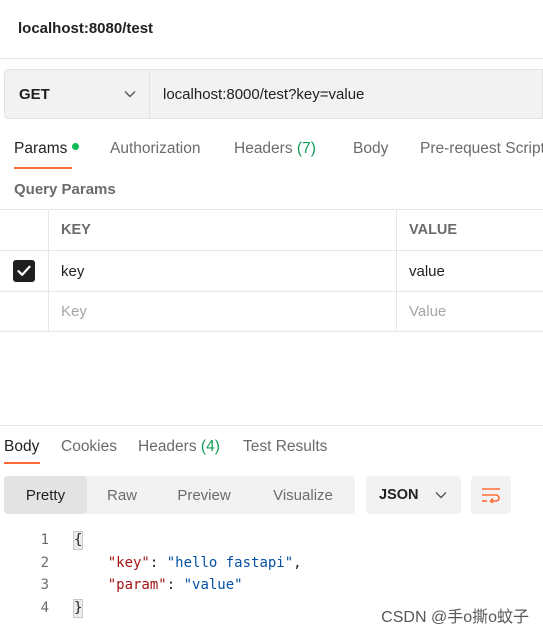  I want to click on tab-pre-request-script: Pre-request Script, so click(481, 149).